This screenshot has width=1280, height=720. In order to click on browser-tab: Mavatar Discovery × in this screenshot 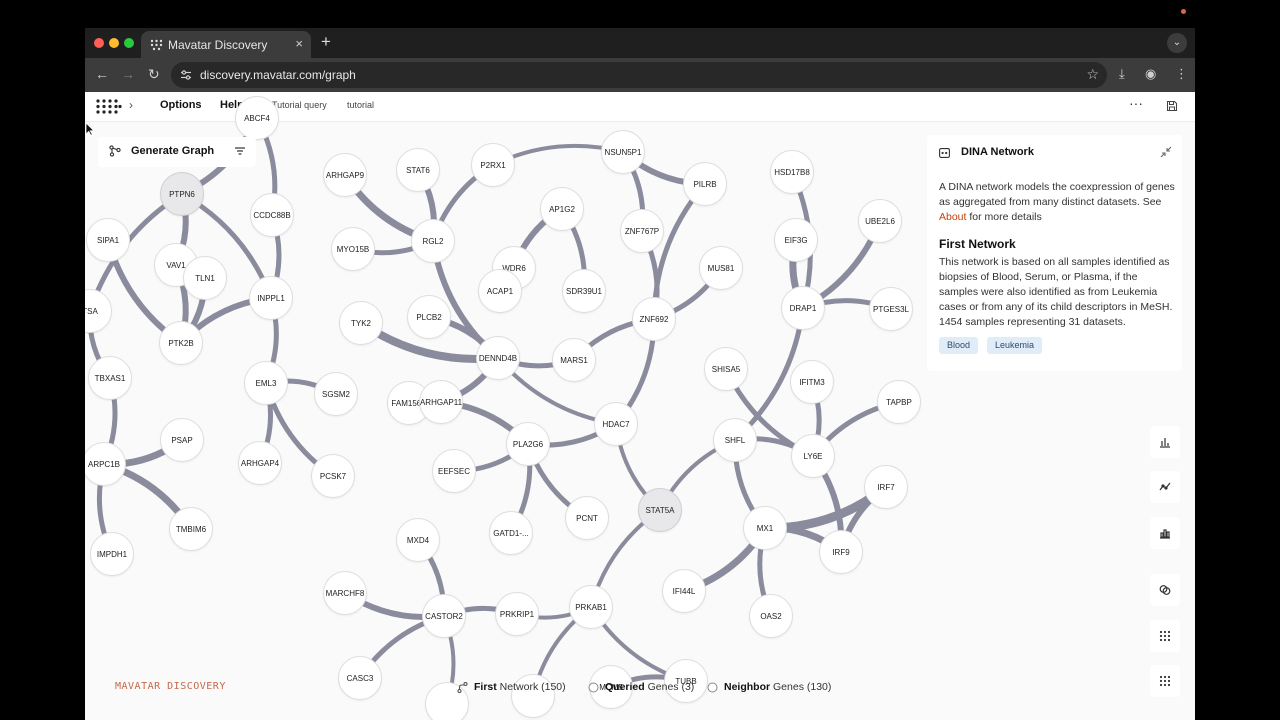, I will do `click(226, 44)`.